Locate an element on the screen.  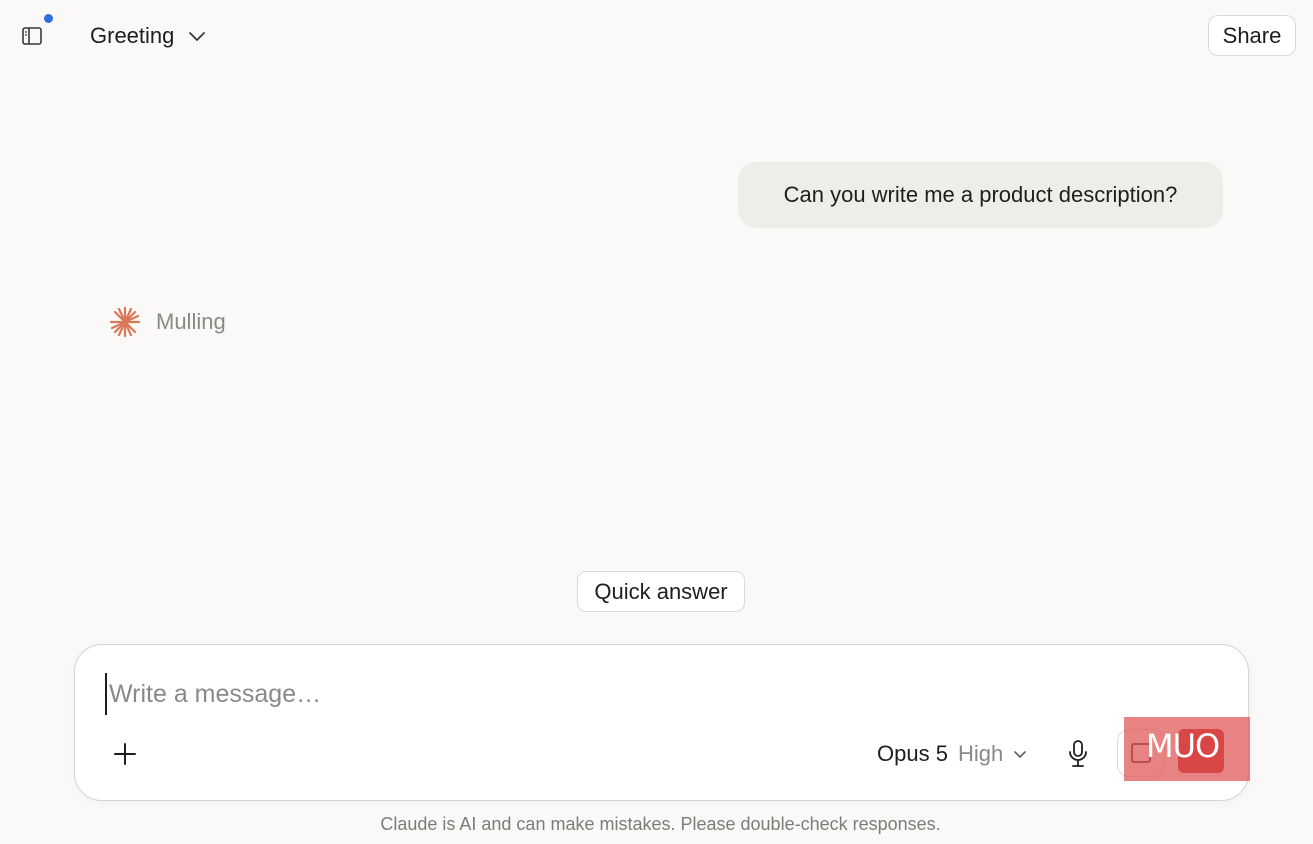
model-effort: High is located at coordinates (980, 753).